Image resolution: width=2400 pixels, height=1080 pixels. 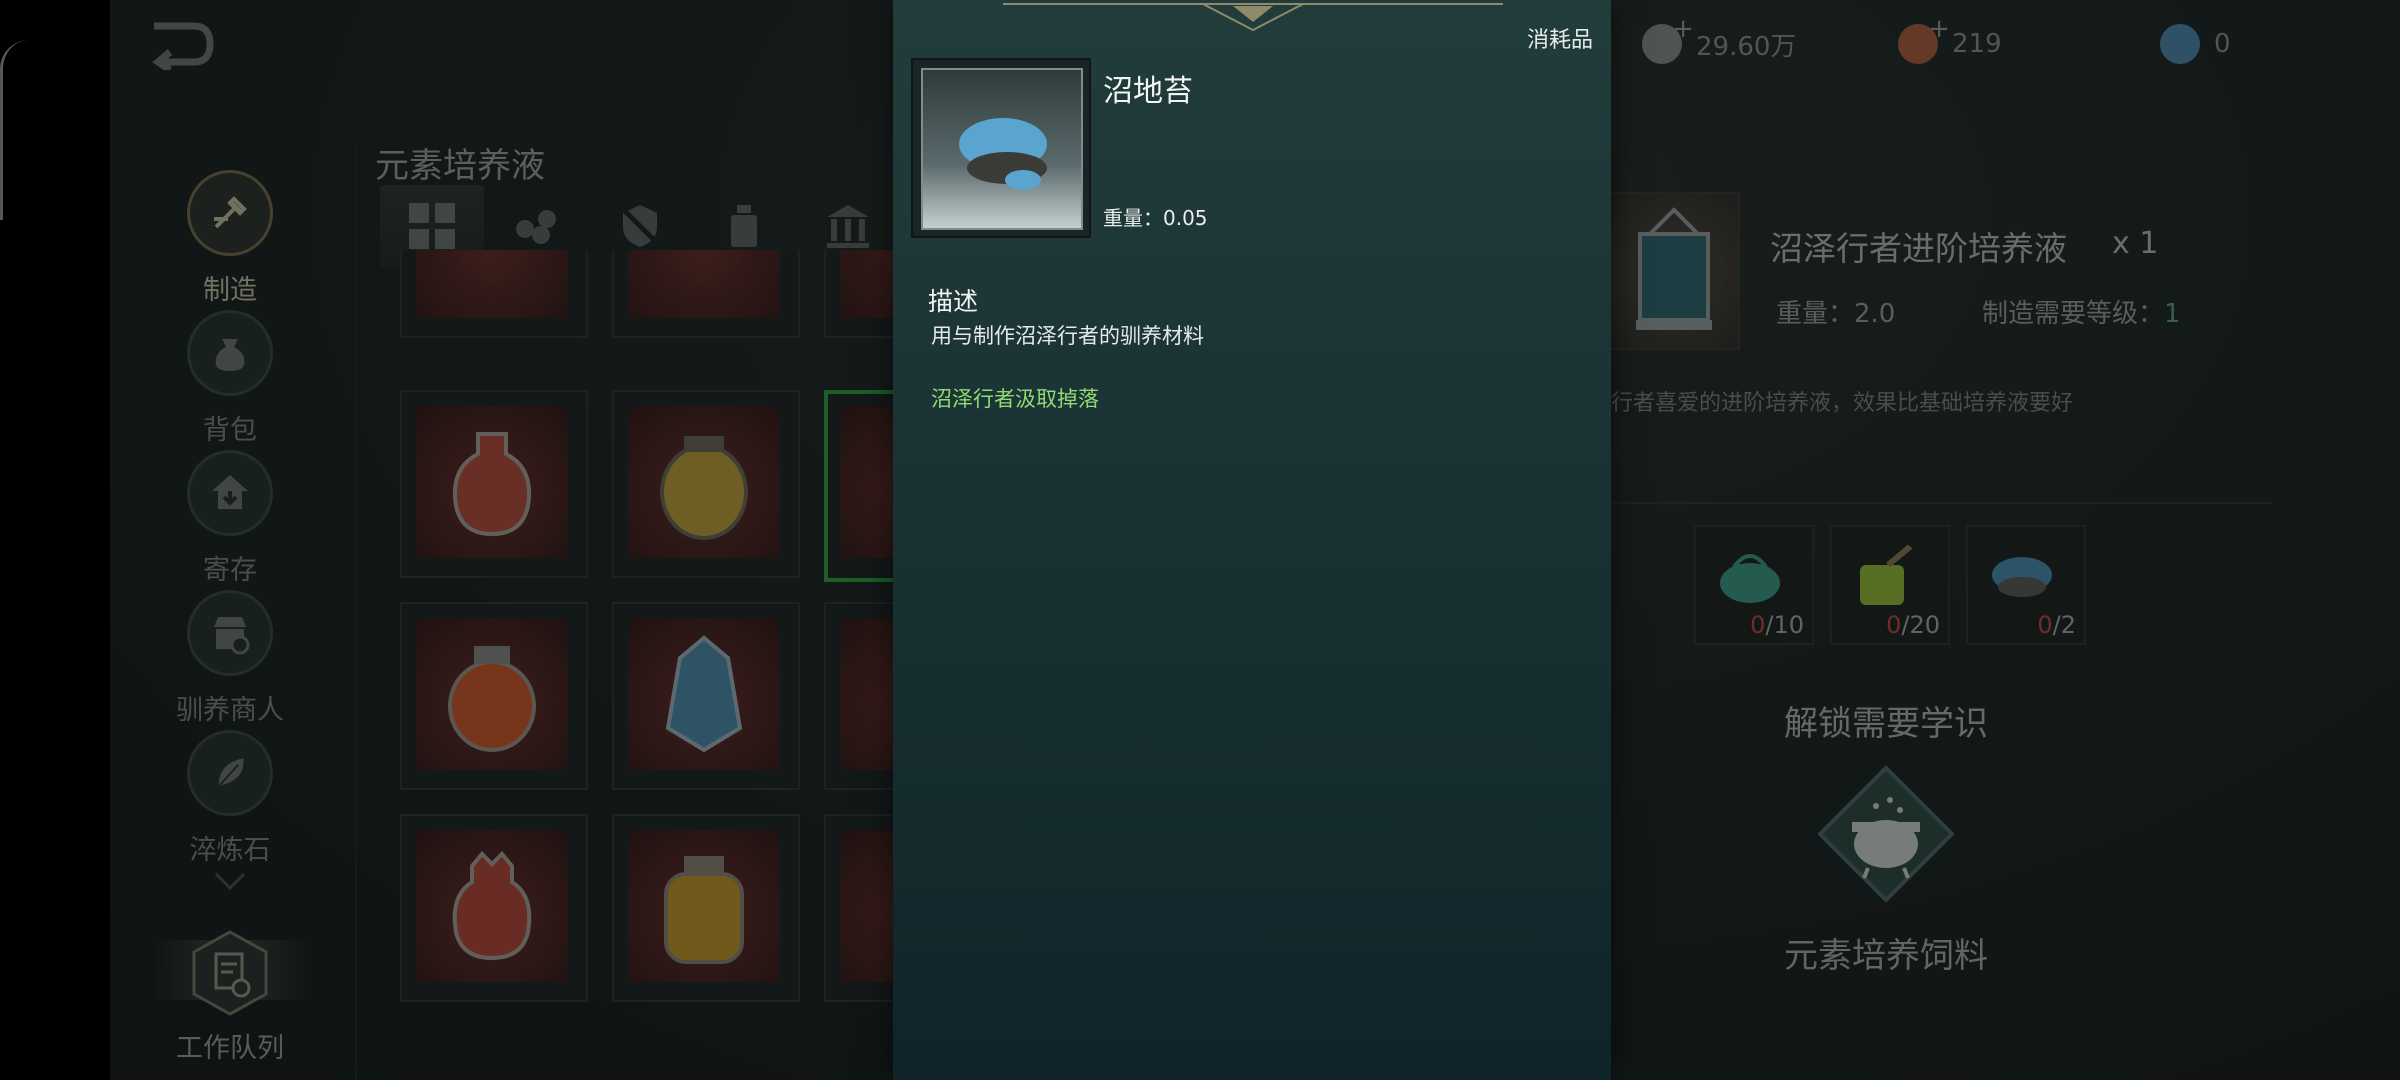 What do you see at coordinates (230, 710) in the screenshot?
I see `nav-label: 驯养商人` at bounding box center [230, 710].